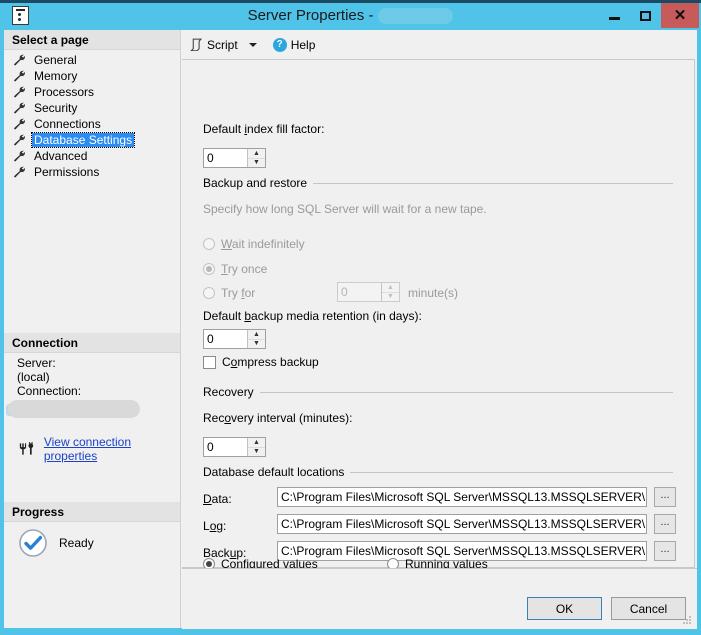  I want to click on media-retention-spinner: 0 ▲ ▼, so click(234, 339).